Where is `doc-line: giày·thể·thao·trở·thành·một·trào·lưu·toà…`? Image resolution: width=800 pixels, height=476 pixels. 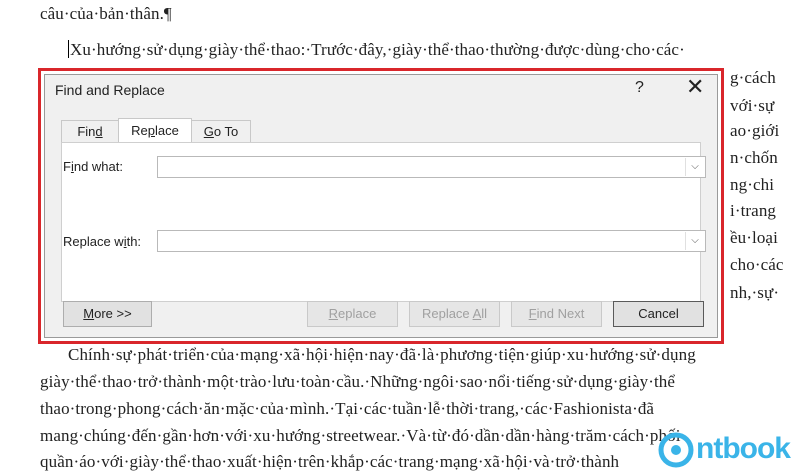
doc-line: giày·thể·thao·trở·thành·một·trào·lưu·toà… is located at coordinates (358, 381).